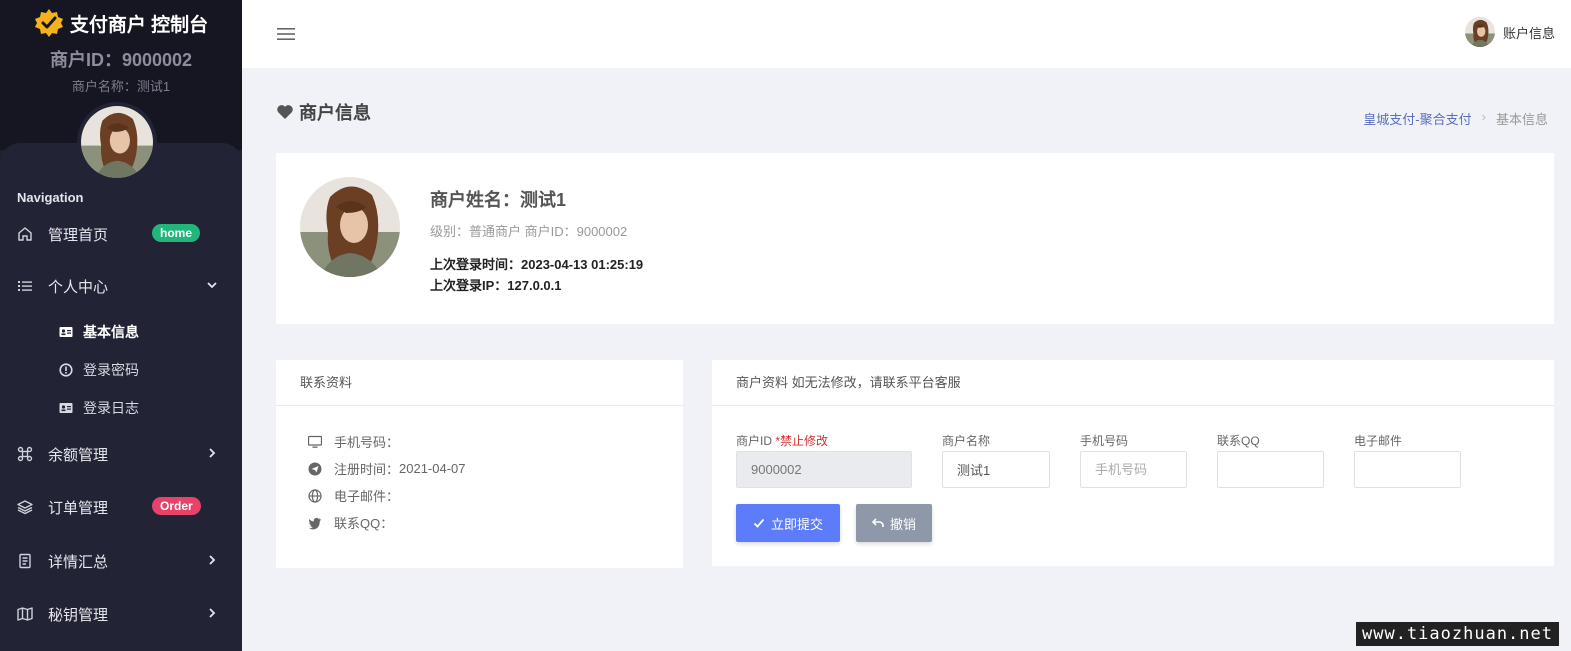 This screenshot has width=1571, height=651. I want to click on merchant-id-label: 商户ID, so click(754, 441).